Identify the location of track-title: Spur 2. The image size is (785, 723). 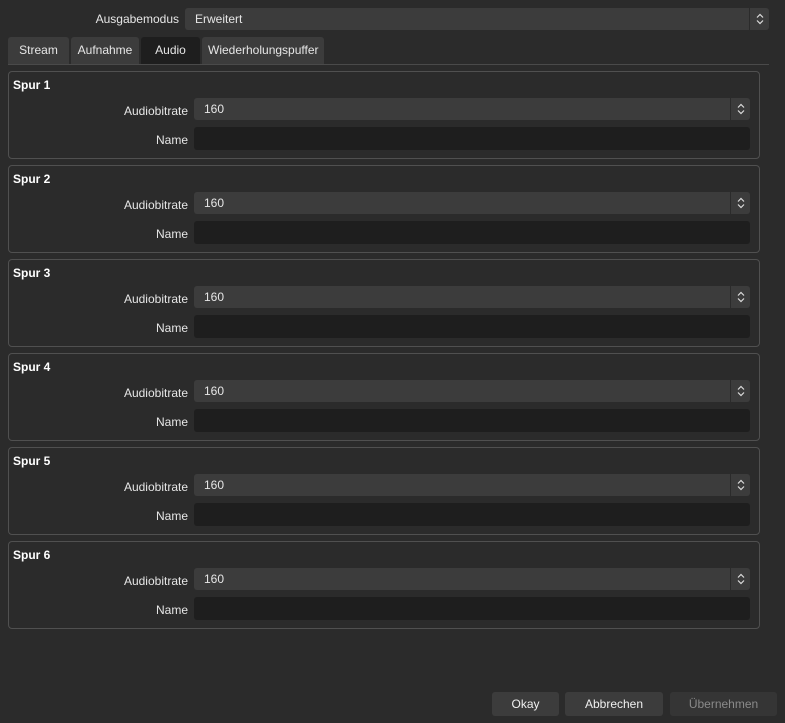
(32, 179).